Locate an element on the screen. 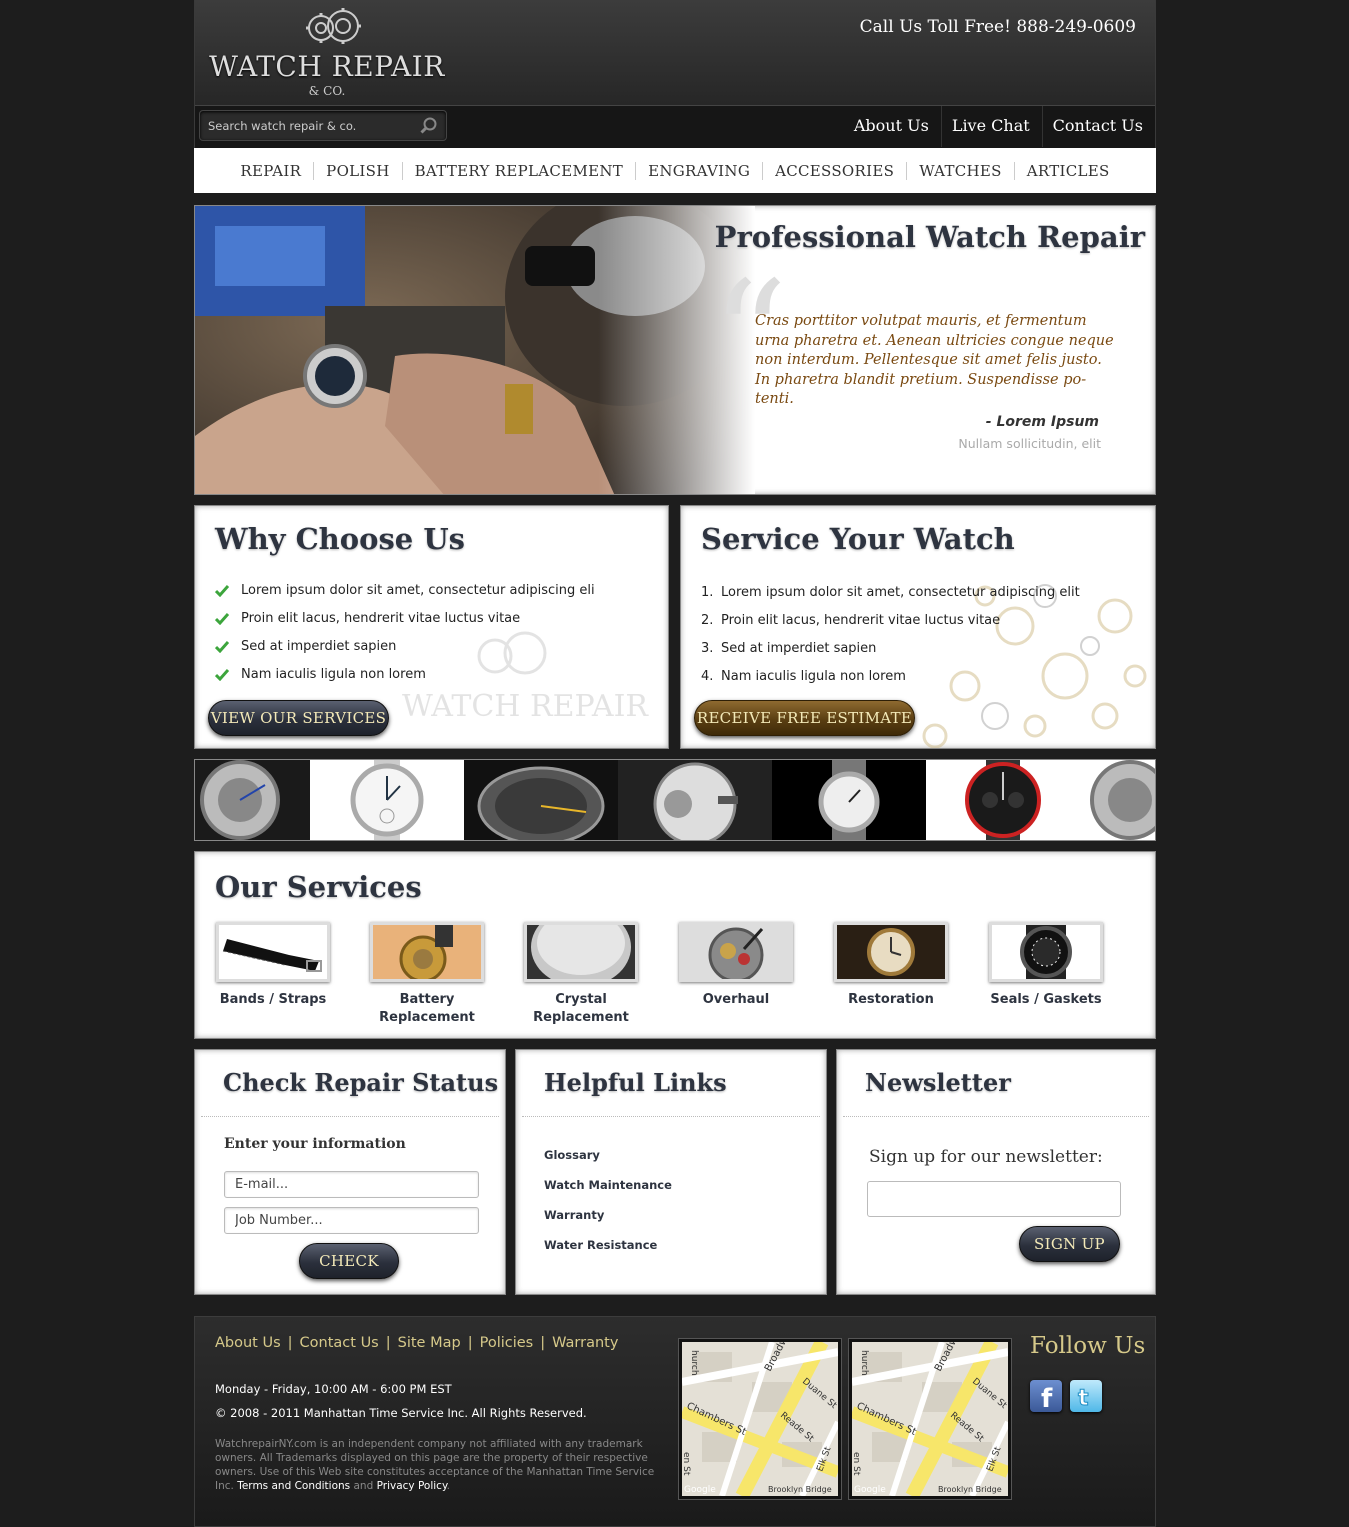 This screenshot has width=1349, height=1527. newsletter-title: Newsletter is located at coordinates (938, 1082).